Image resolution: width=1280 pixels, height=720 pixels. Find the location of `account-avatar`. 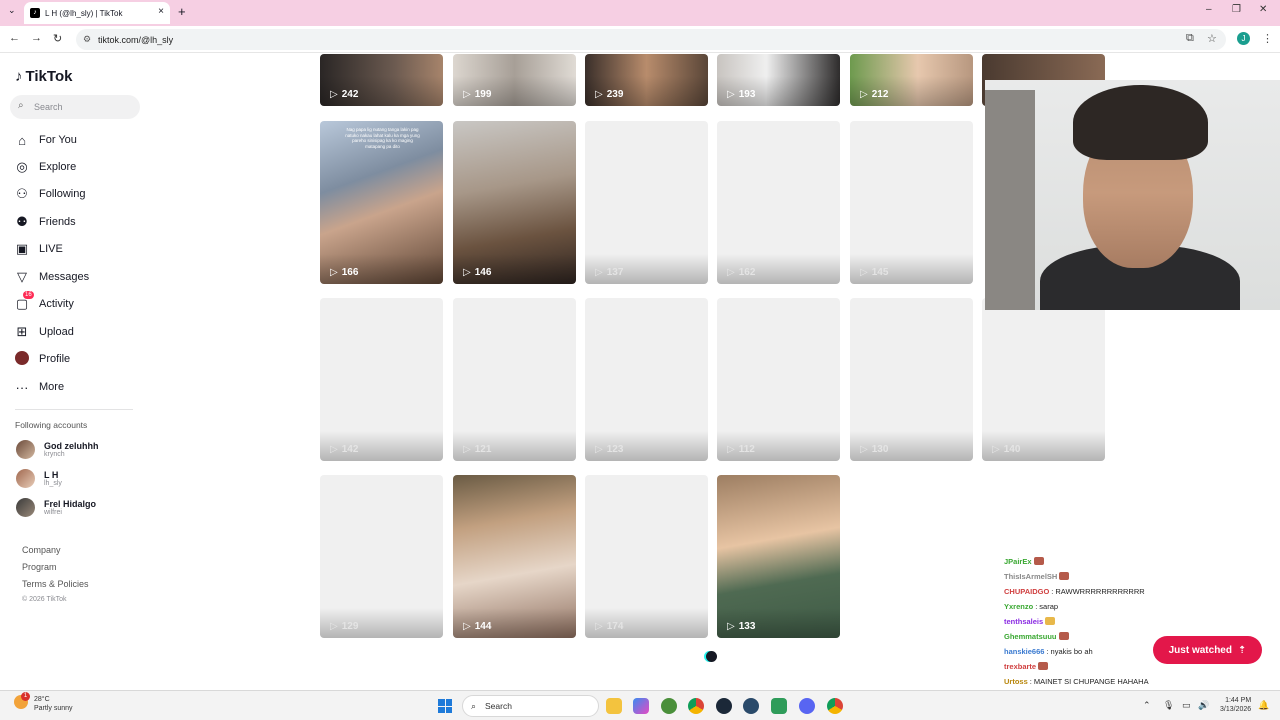

account-avatar is located at coordinates (25, 449).